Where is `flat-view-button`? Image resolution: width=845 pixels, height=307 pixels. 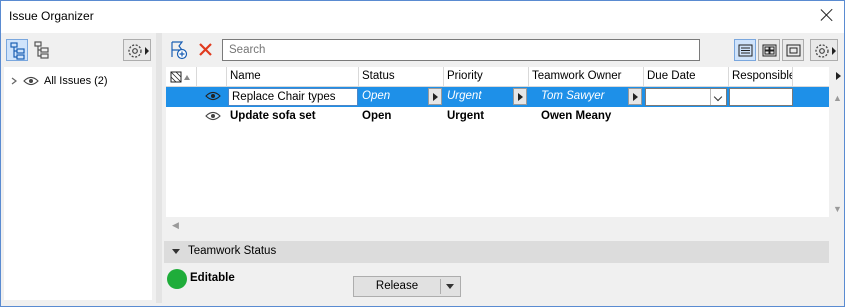
flat-view-button is located at coordinates (42, 50).